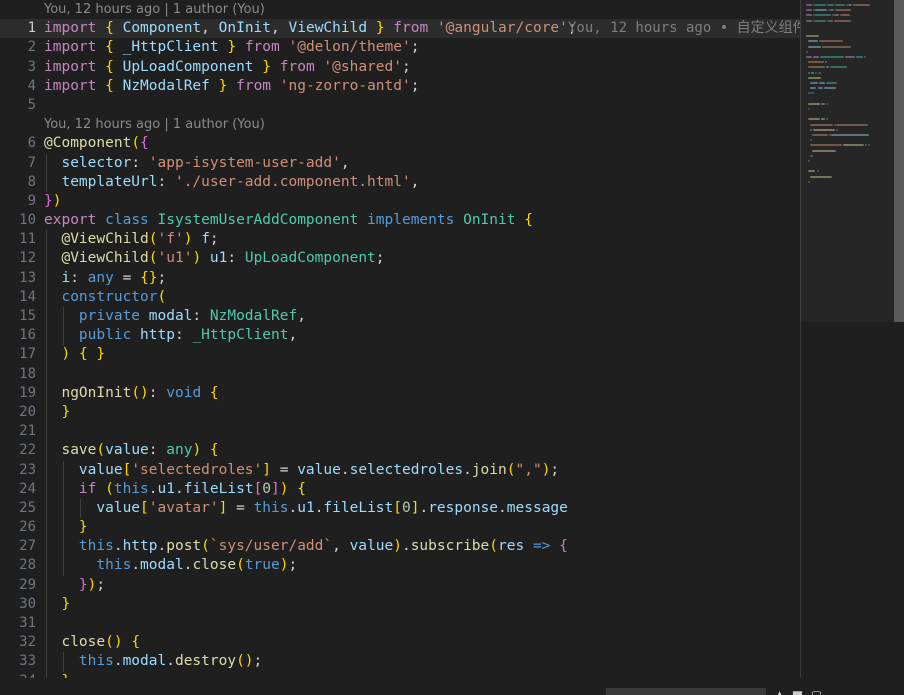 The height and width of the screenshot is (695, 904). I want to click on code-line-32: 32 close() {, so click(452, 643).